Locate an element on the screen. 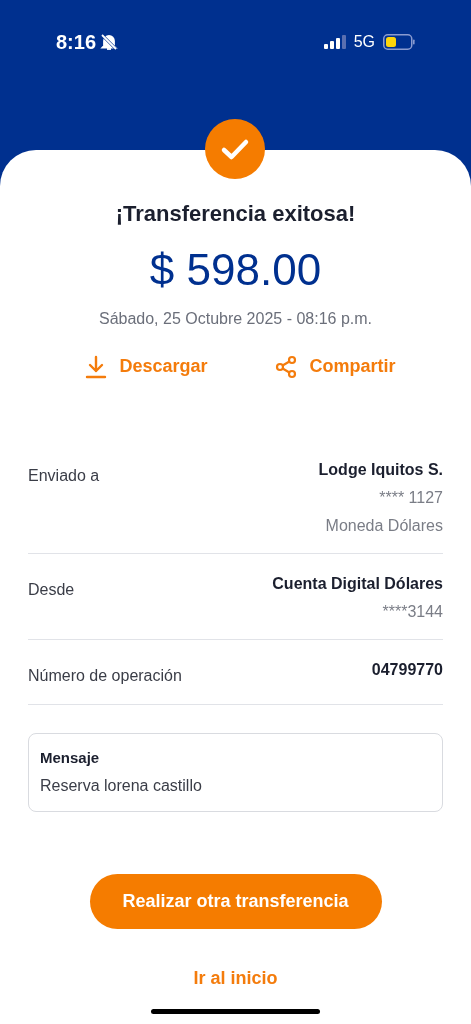 This screenshot has height=1024, width=471. detail-value: **** 1127 is located at coordinates (411, 498).